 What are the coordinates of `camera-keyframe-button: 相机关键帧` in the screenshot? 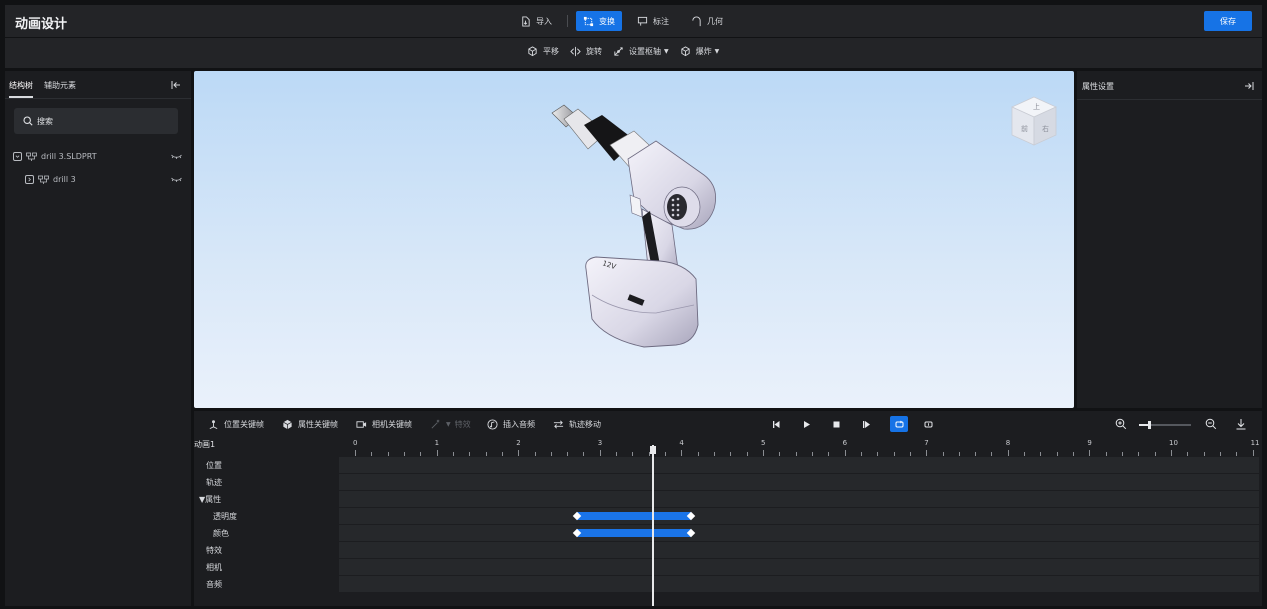 It's located at (384, 424).